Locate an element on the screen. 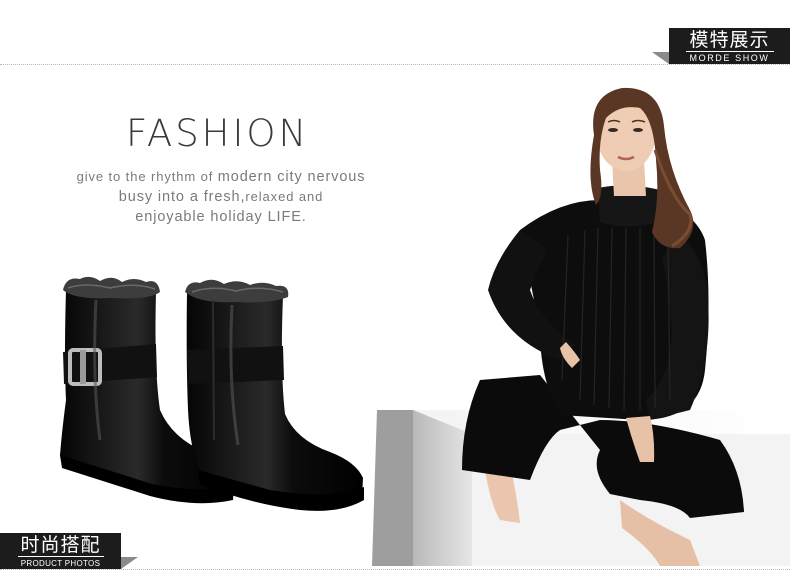  right-boot is located at coordinates (274, 395).